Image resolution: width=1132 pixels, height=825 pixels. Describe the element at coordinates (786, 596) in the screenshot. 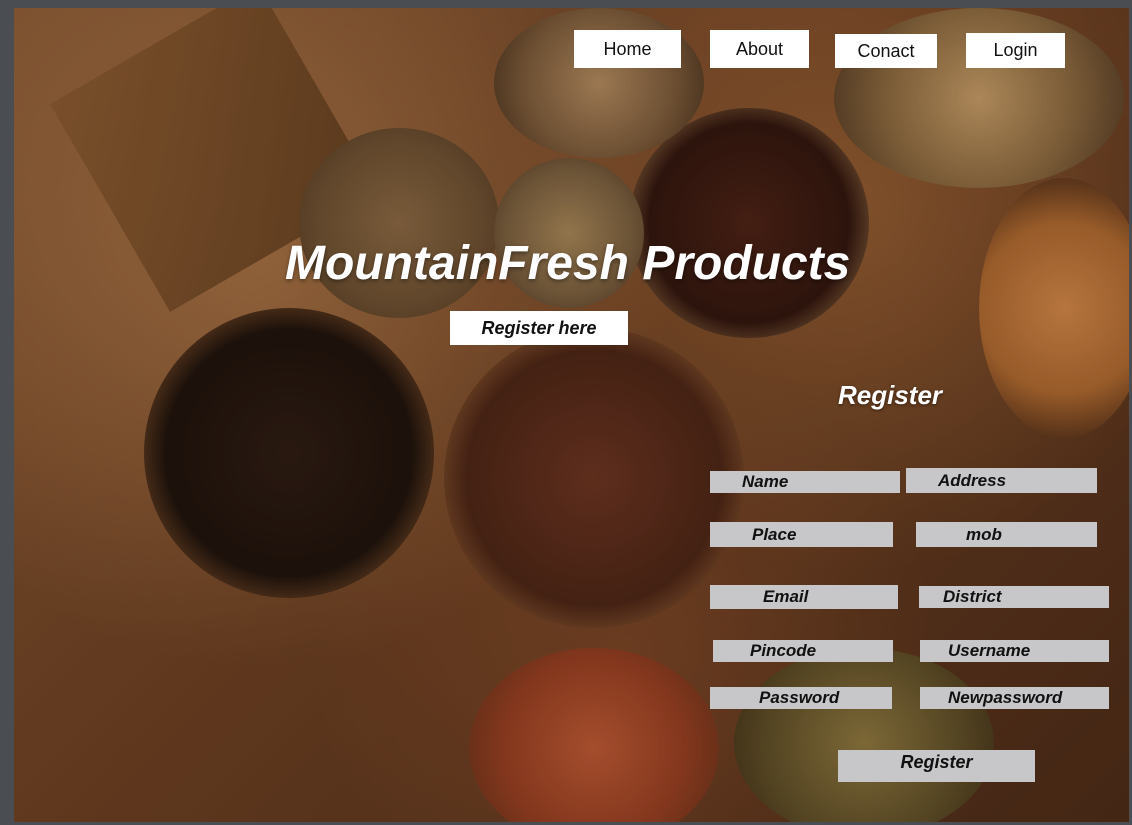

I see `email-field-label: Email` at that location.